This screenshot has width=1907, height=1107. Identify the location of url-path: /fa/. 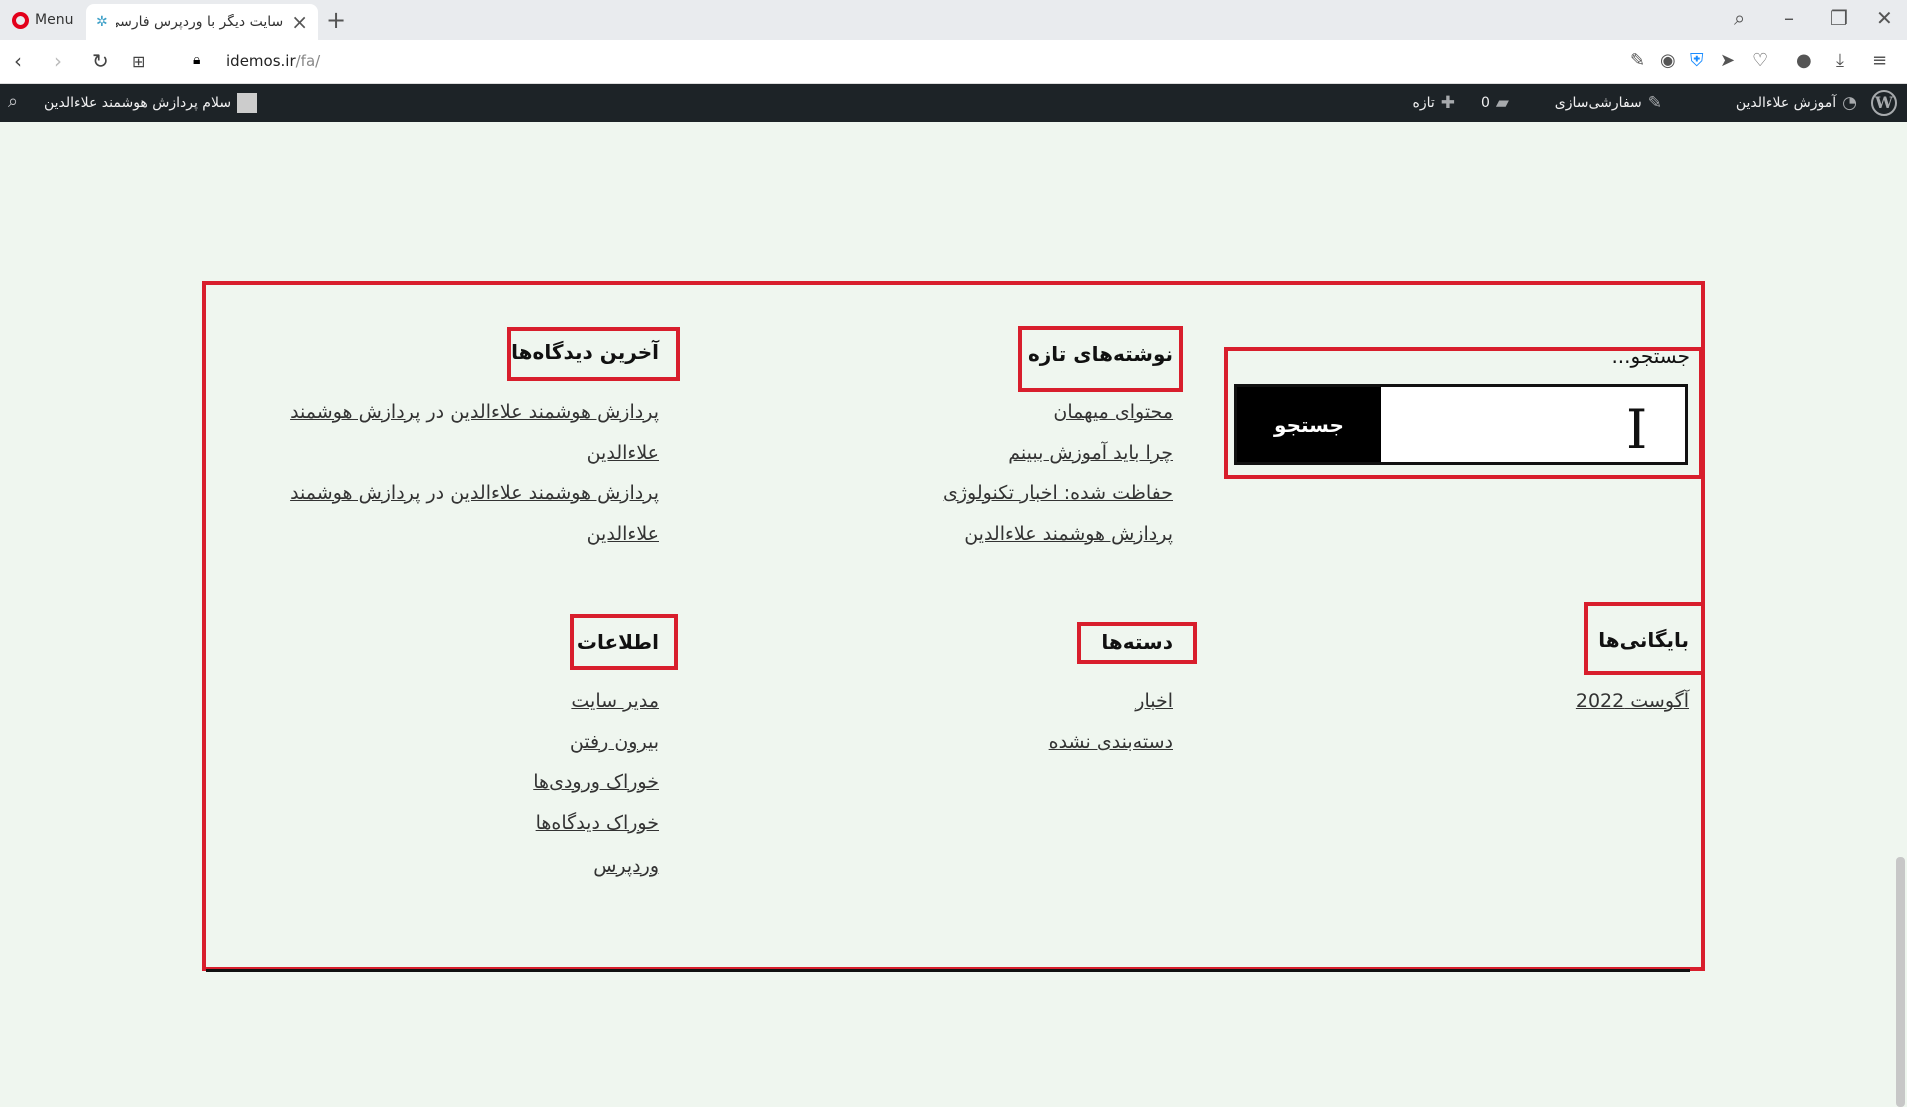
(308, 61).